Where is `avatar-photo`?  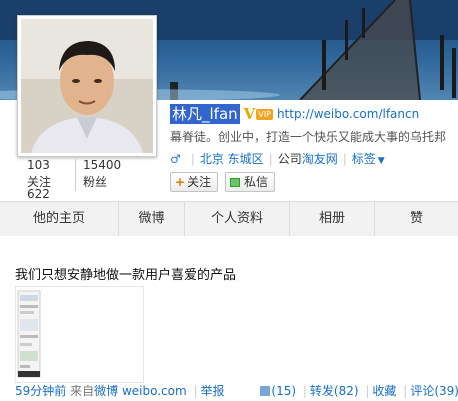
avatar-photo is located at coordinates (87, 86).